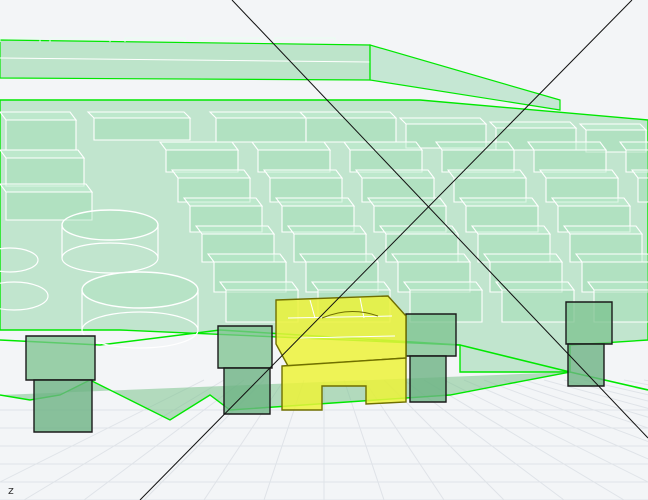 Image resolution: width=648 pixels, height=500 pixels. Describe the element at coordinates (11, 490) in the screenshot. I see `axis-indicator-label: z` at that location.